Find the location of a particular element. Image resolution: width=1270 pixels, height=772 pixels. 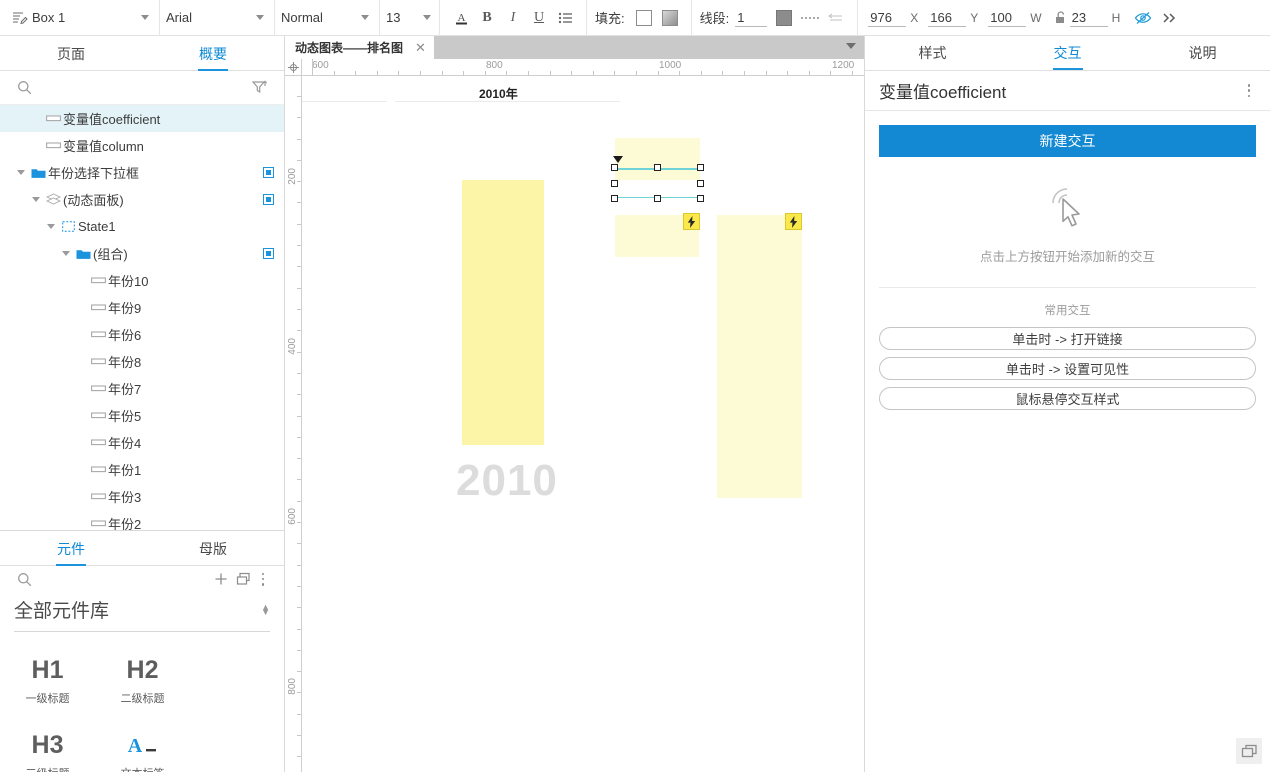

outline-node: 年份7 is located at coordinates (142, 388).